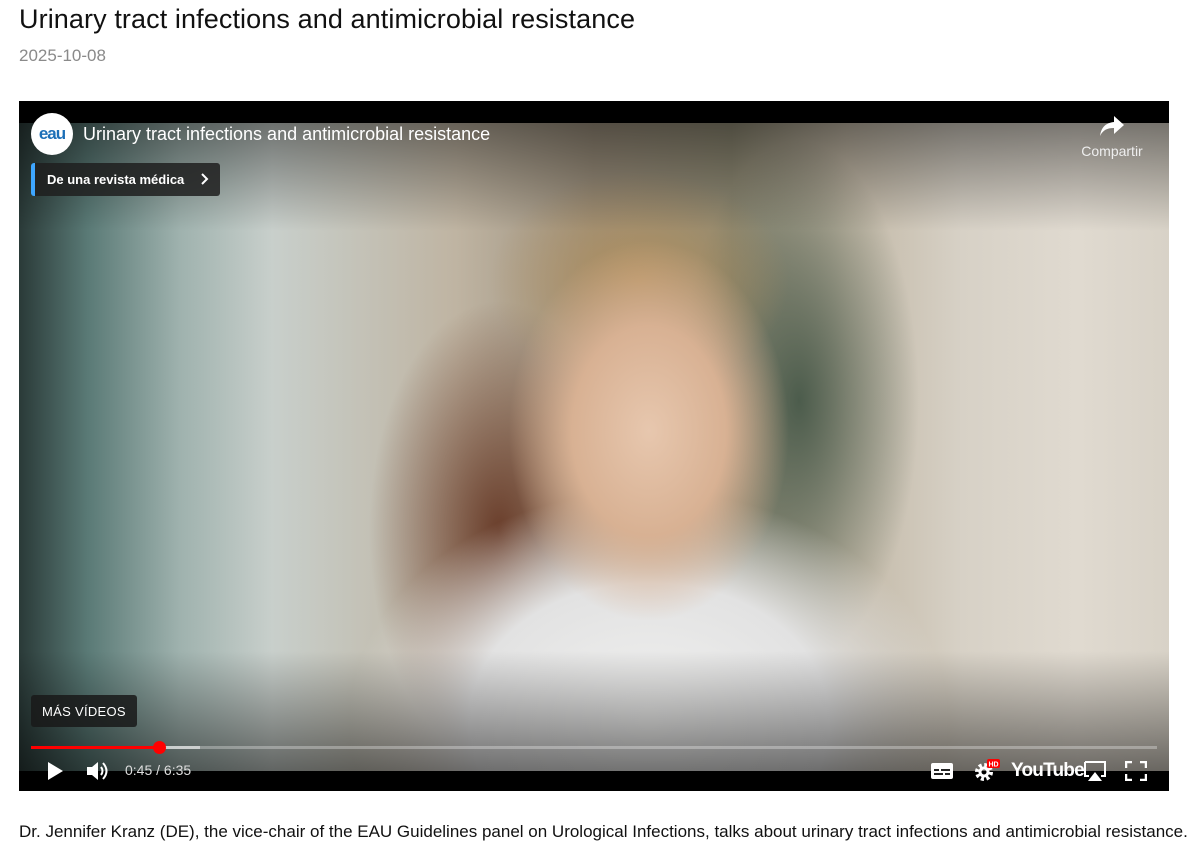  I want to click on subtitles-icon, so click(942, 771).